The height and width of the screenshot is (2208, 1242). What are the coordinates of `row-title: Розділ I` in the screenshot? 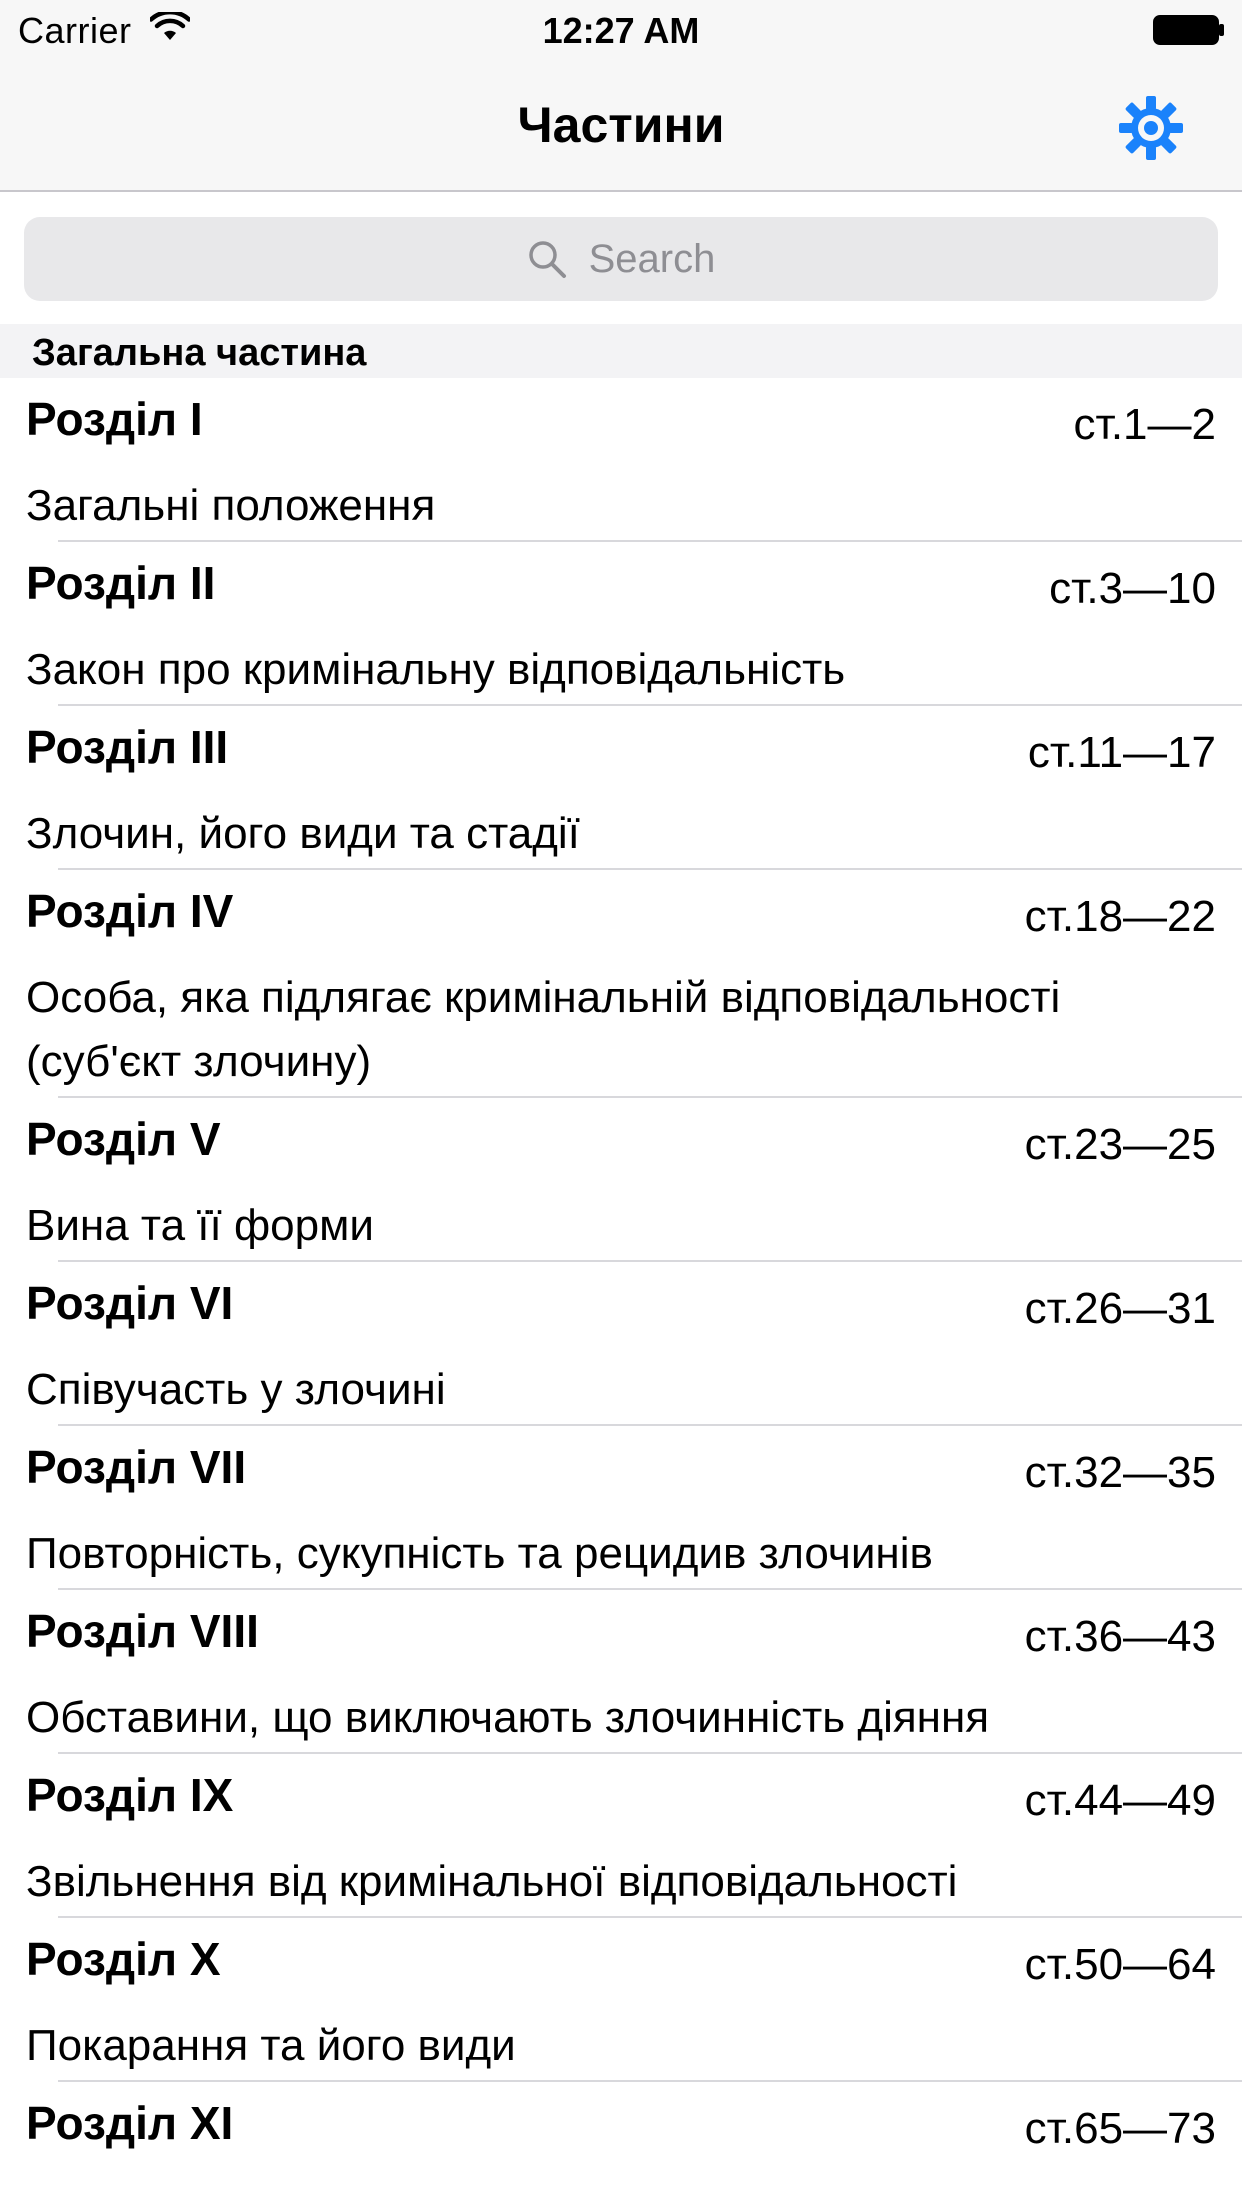 It's located at (114, 419).